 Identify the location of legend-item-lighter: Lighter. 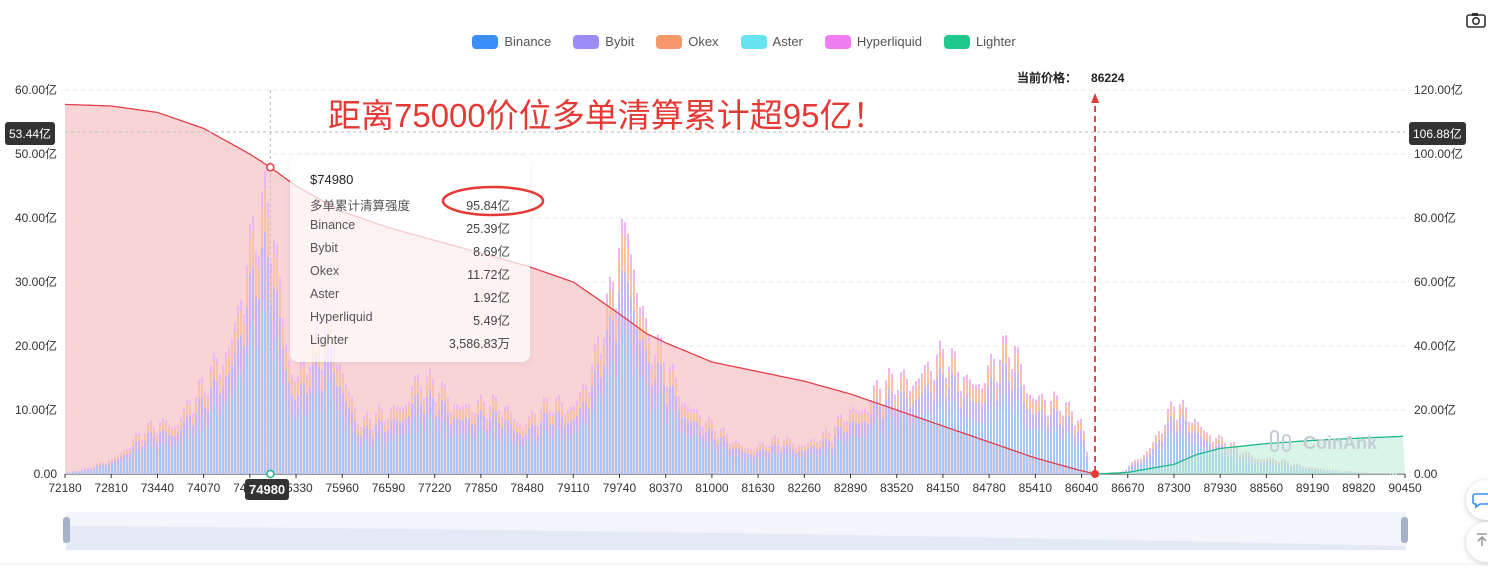
(979, 41).